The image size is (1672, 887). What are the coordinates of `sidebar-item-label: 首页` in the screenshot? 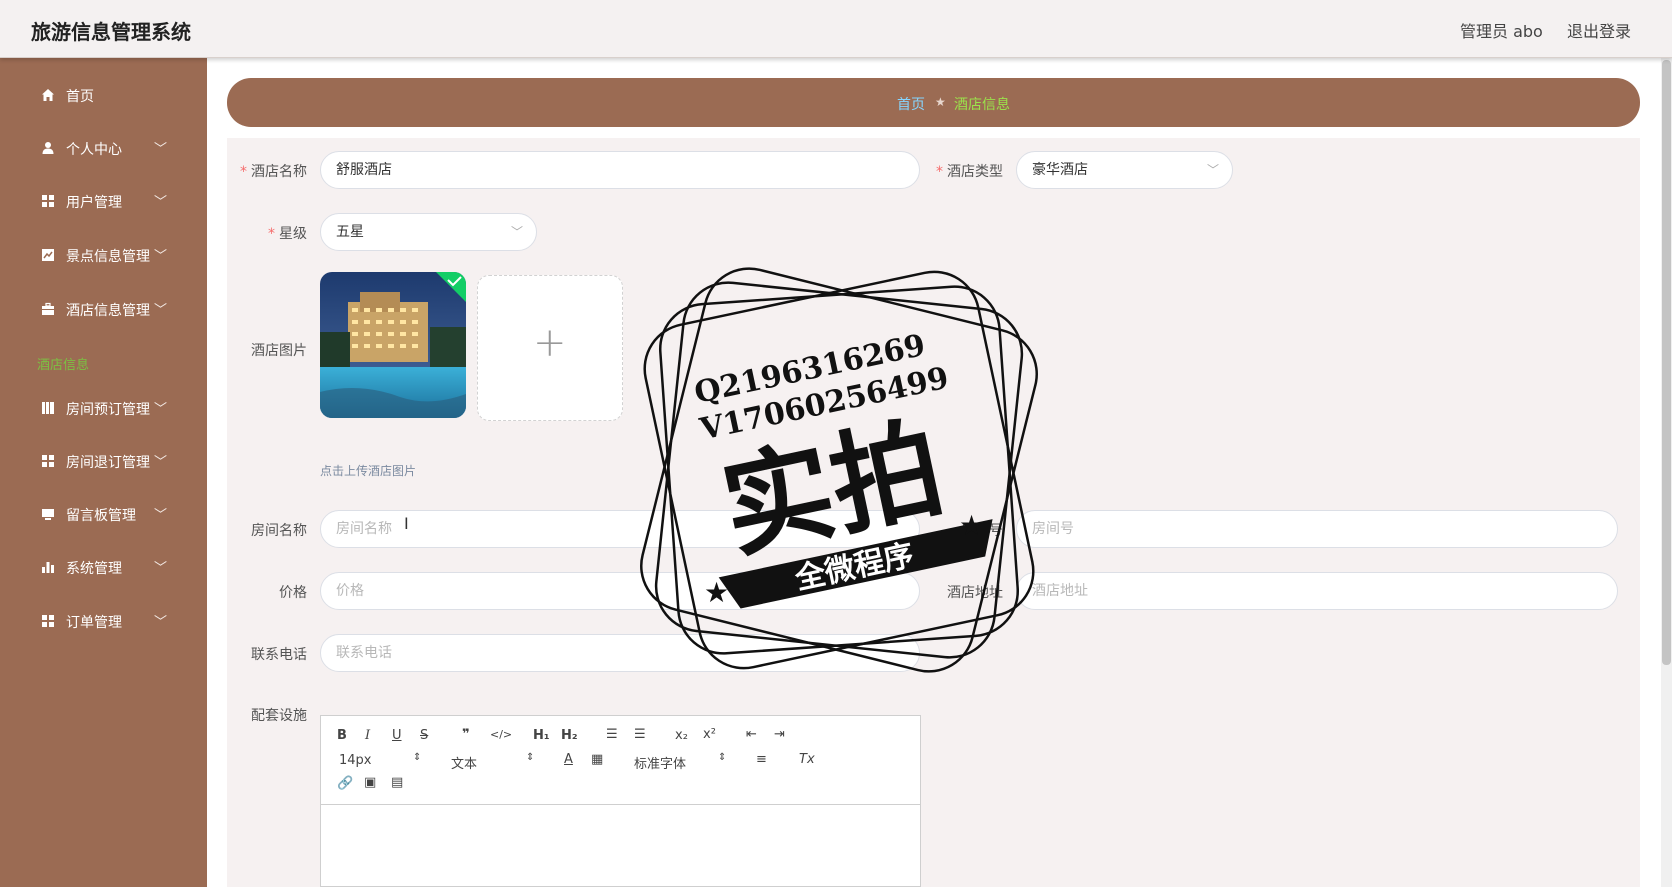 It's located at (80, 97).